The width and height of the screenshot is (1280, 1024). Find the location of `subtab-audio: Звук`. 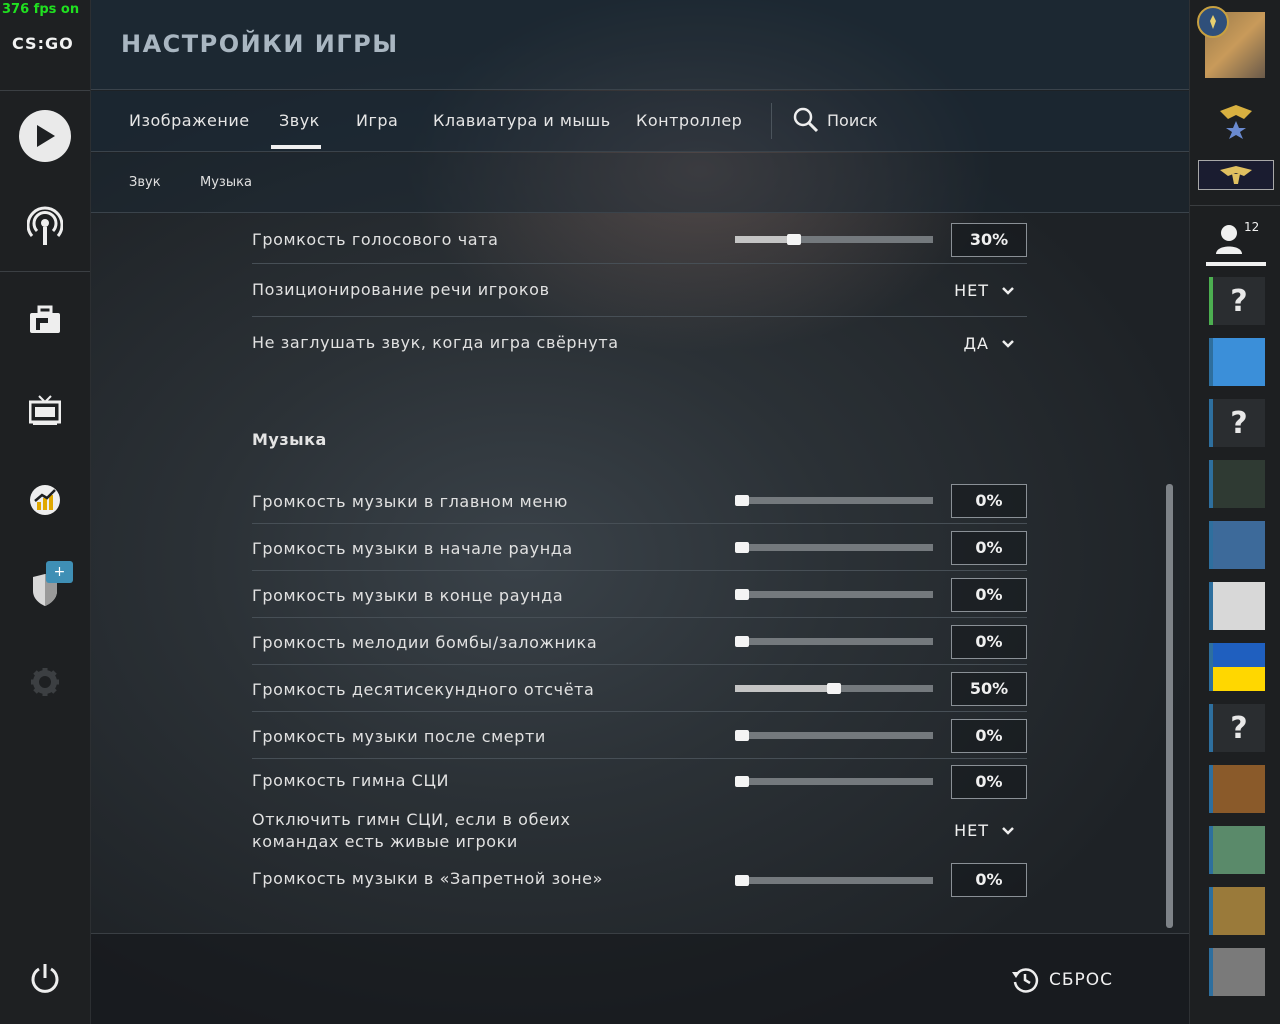

subtab-audio: Звук is located at coordinates (145, 182).